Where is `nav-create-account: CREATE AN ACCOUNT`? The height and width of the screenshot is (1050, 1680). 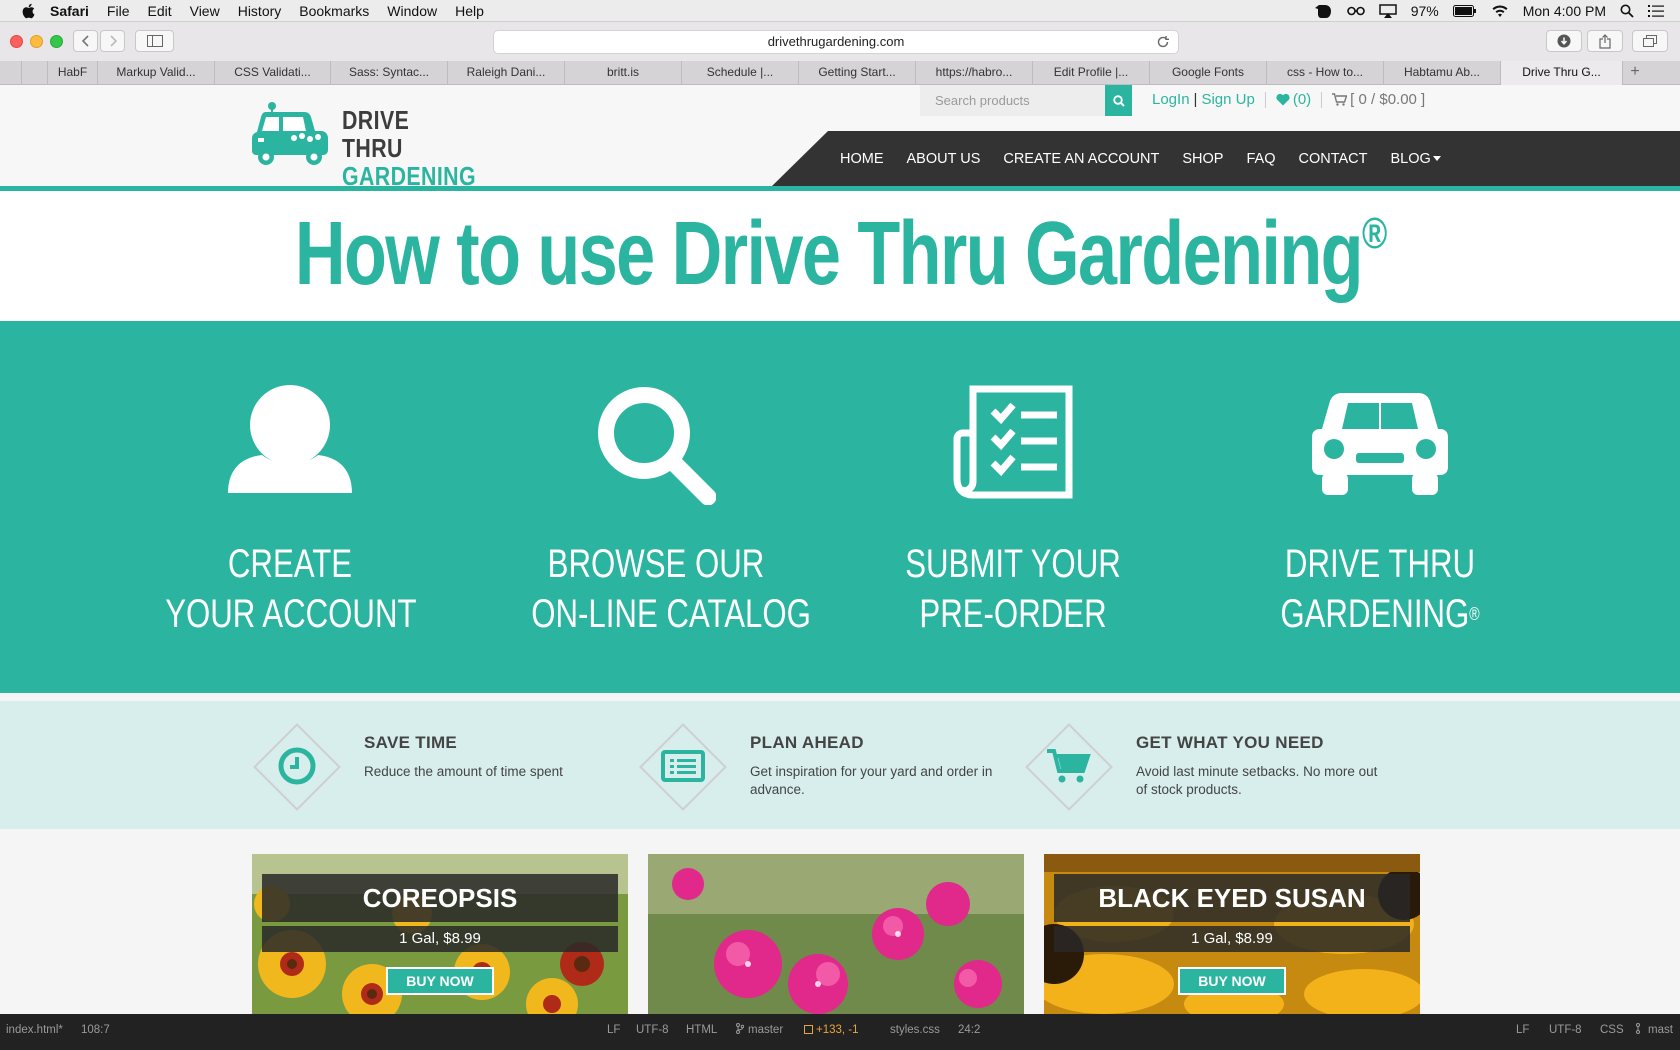 nav-create-account: CREATE AN ACCOUNT is located at coordinates (1081, 159).